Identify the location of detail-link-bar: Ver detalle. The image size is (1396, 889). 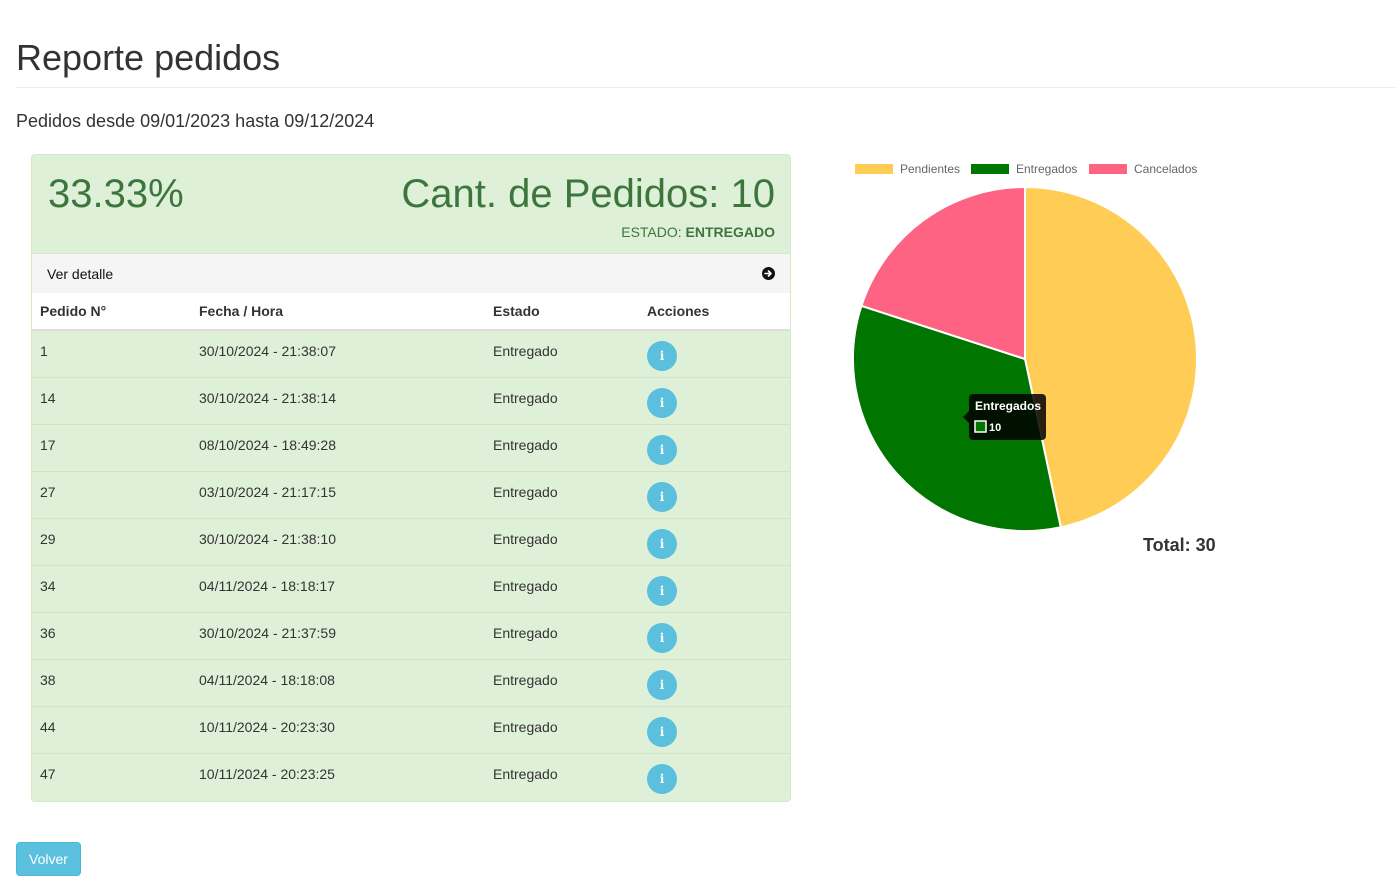
(411, 273).